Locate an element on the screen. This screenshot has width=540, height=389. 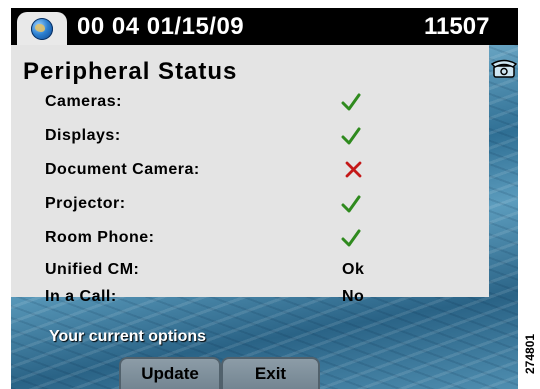
row-label: Unified CM: is located at coordinates (92, 269).